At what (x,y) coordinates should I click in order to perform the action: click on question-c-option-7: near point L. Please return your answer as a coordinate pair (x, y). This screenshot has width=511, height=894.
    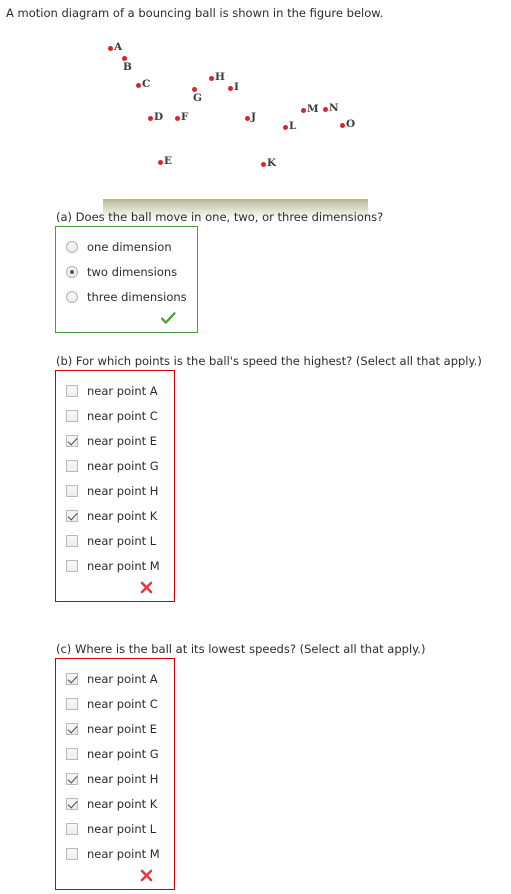
    Looking at the image, I should click on (115, 828).